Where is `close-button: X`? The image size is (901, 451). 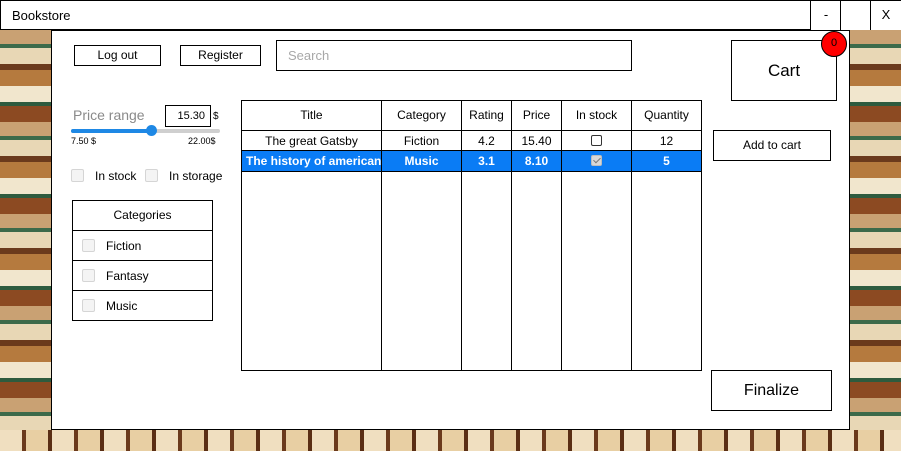 close-button: X is located at coordinates (885, 15).